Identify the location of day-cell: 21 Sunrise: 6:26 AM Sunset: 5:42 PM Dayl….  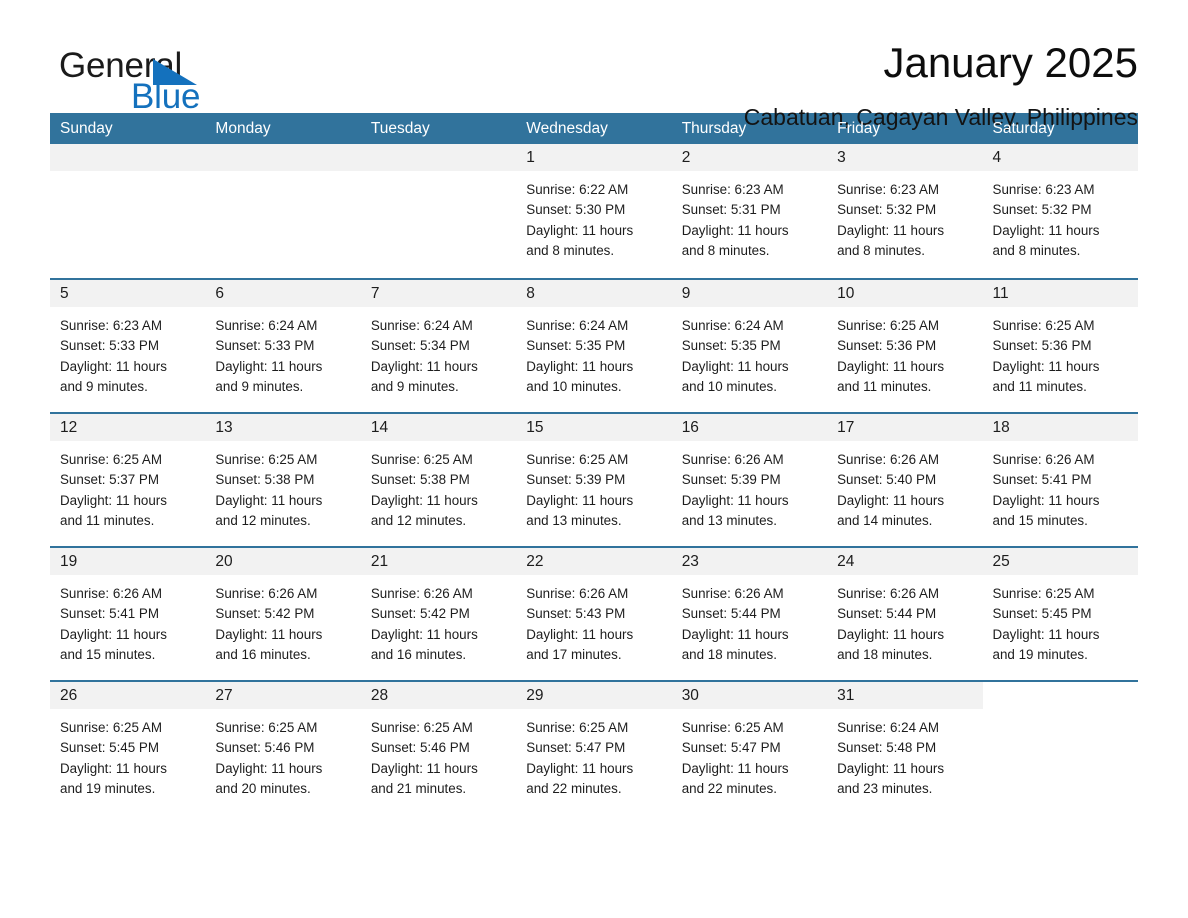
(438, 614).